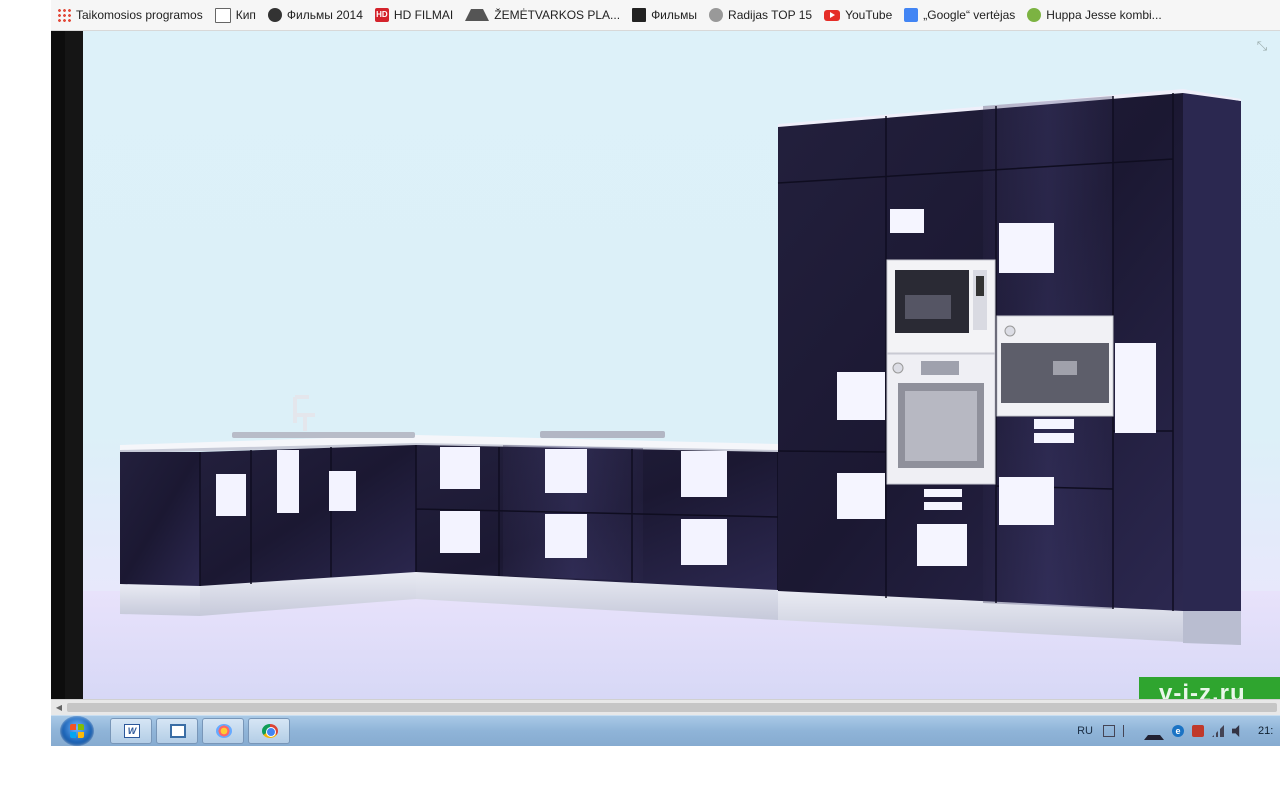  I want to click on google-translate-icon, so click(911, 15).